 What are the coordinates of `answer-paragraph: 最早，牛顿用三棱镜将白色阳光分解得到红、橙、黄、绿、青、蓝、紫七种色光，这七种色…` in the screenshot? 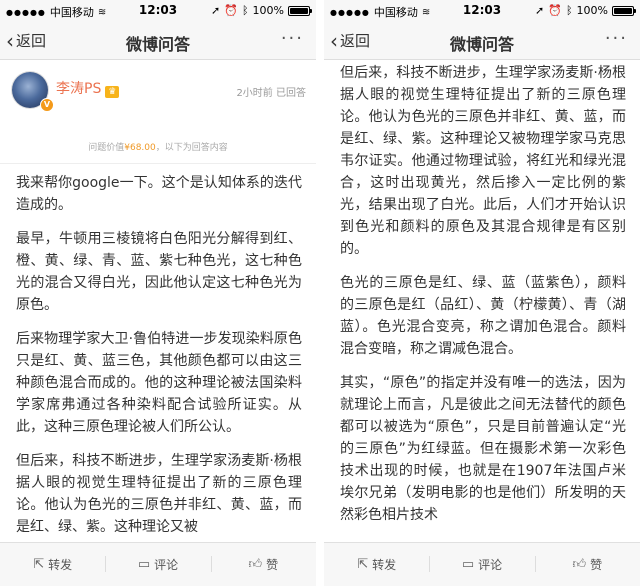 It's located at (159, 272).